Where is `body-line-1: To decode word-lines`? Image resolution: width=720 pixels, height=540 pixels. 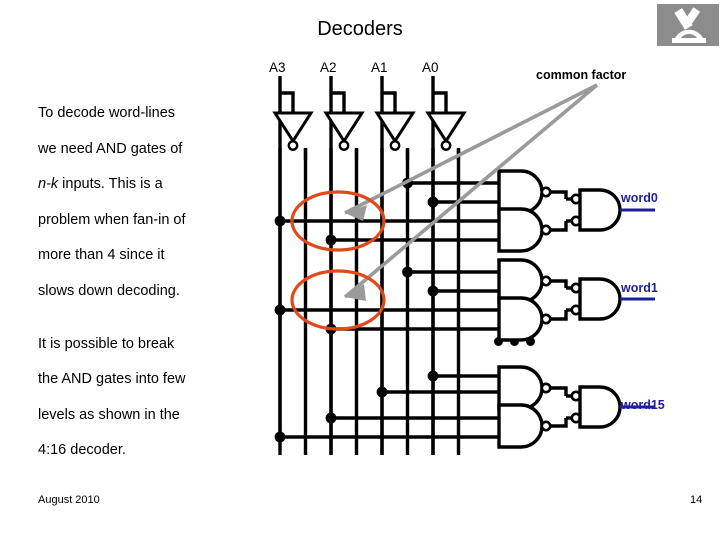 body-line-1: To decode word-lines is located at coordinates (107, 113).